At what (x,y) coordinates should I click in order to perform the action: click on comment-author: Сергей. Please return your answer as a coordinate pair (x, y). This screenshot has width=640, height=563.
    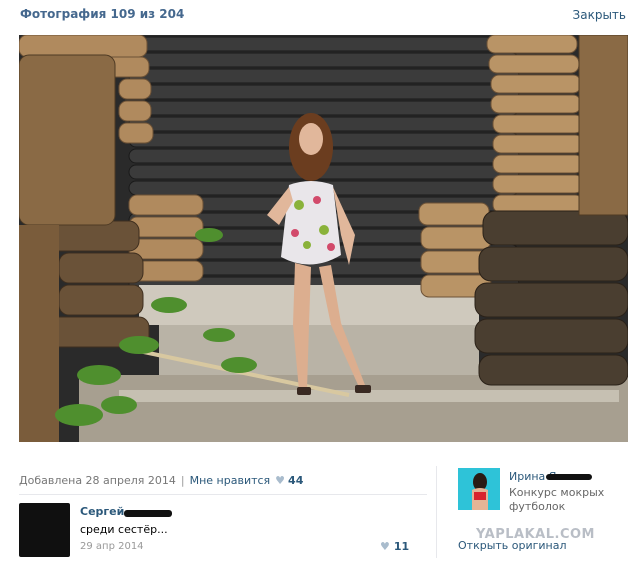
    Looking at the image, I should click on (102, 511).